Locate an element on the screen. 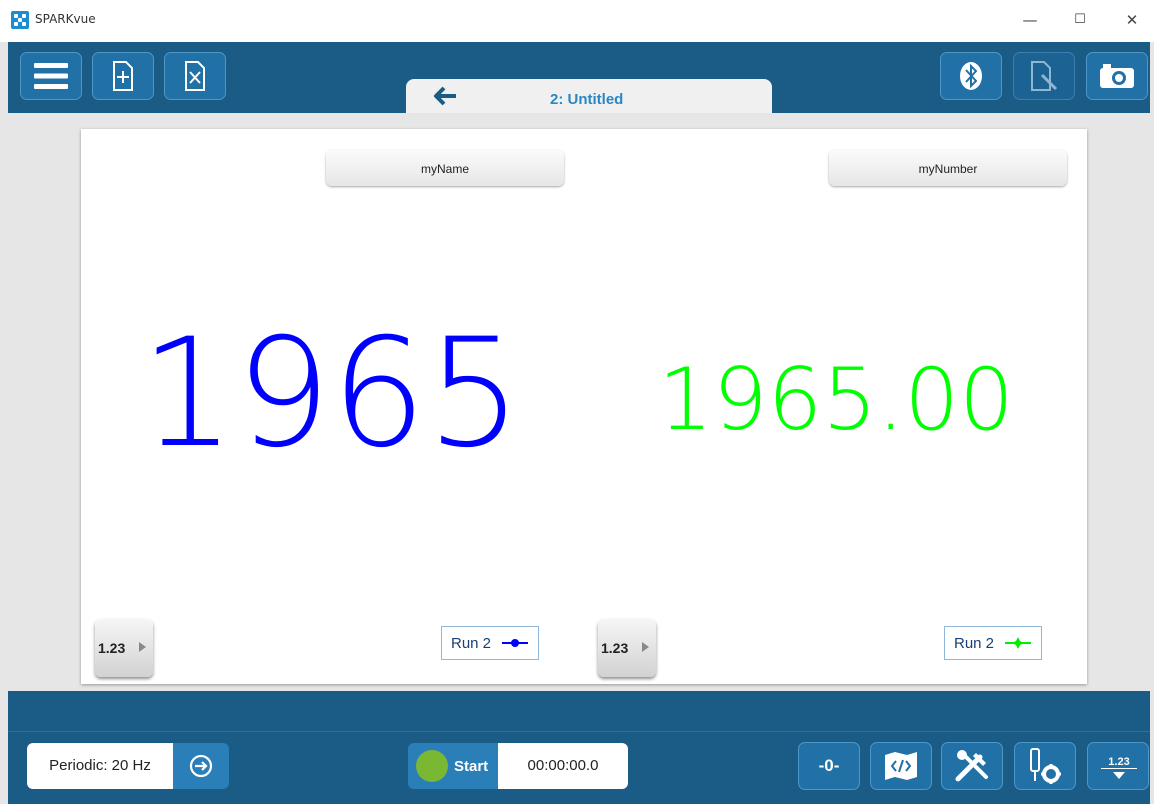 The width and height of the screenshot is (1154, 804). digits-tool-button: 1.23 is located at coordinates (1118, 766).